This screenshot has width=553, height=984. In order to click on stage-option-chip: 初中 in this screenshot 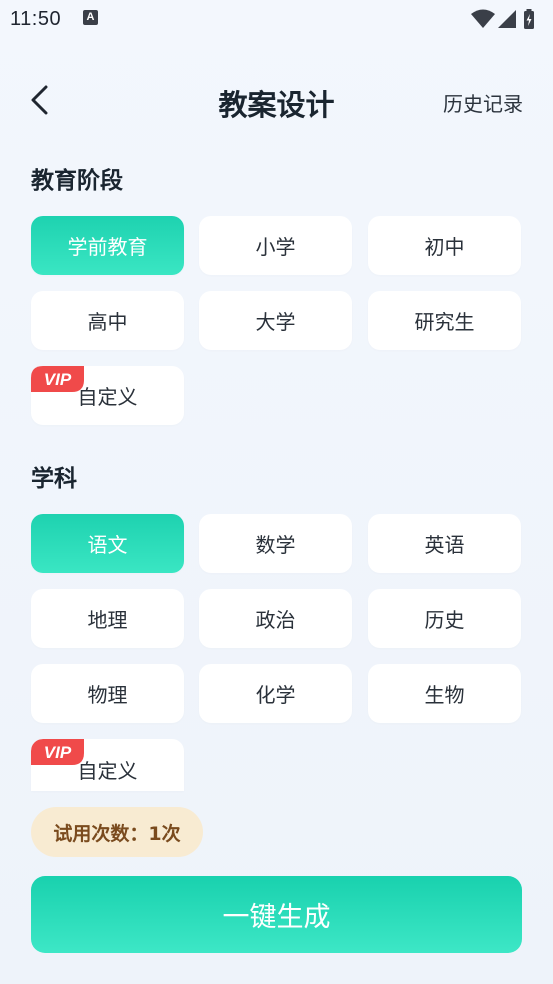, I will do `click(444, 245)`.